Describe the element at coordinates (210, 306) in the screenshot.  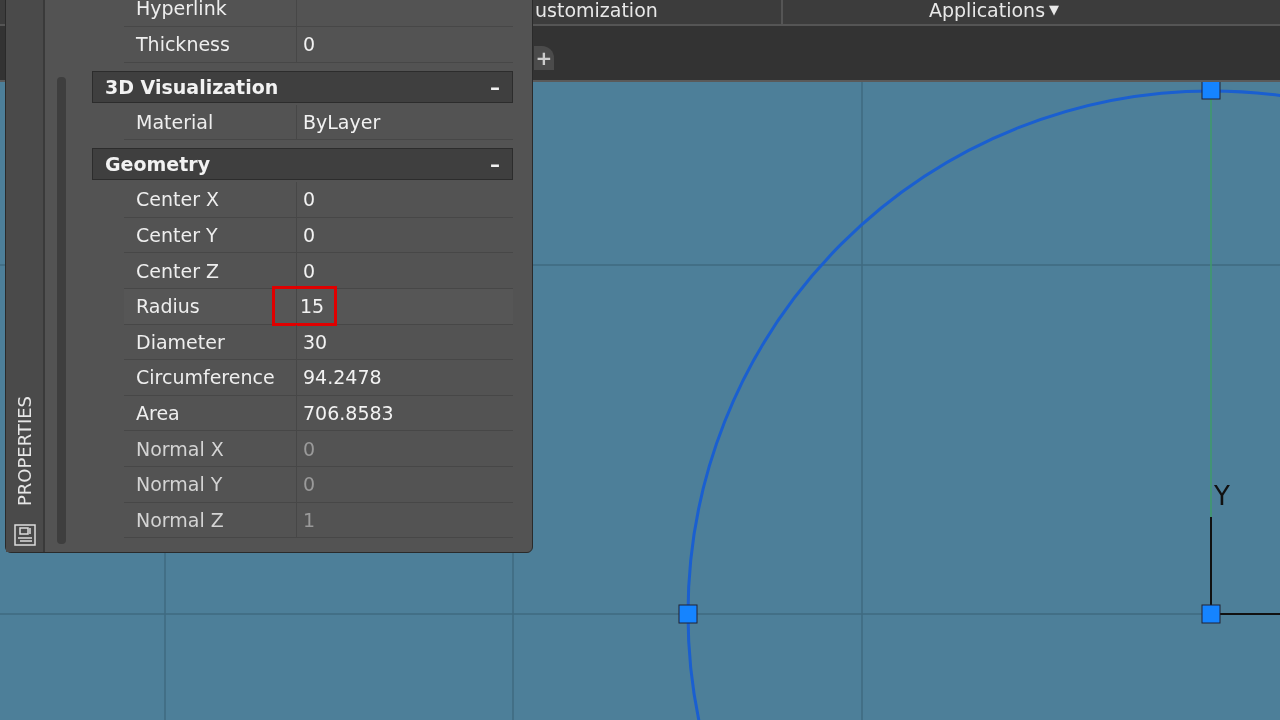
I see `property-label: Radius` at that location.